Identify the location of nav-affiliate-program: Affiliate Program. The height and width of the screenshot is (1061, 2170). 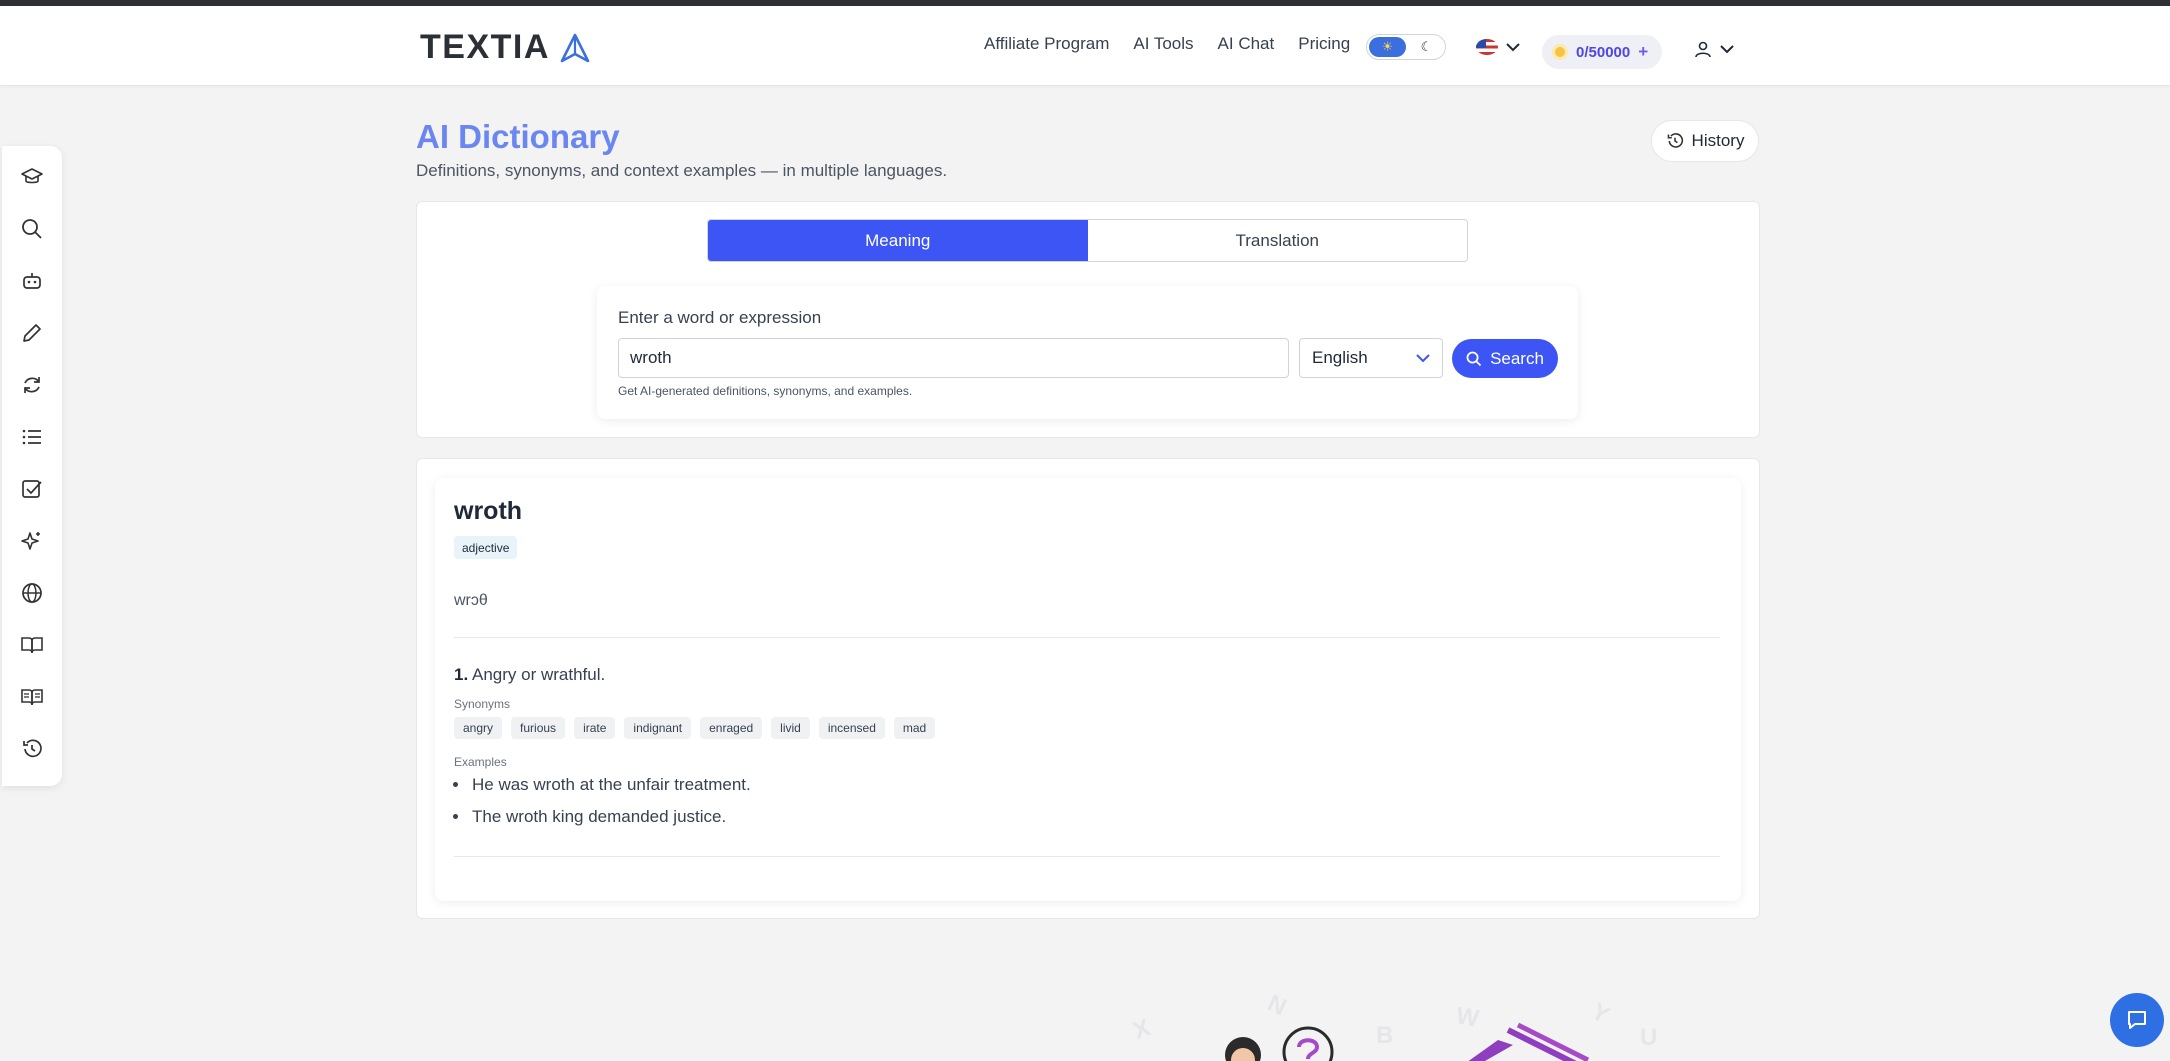
(1046, 44).